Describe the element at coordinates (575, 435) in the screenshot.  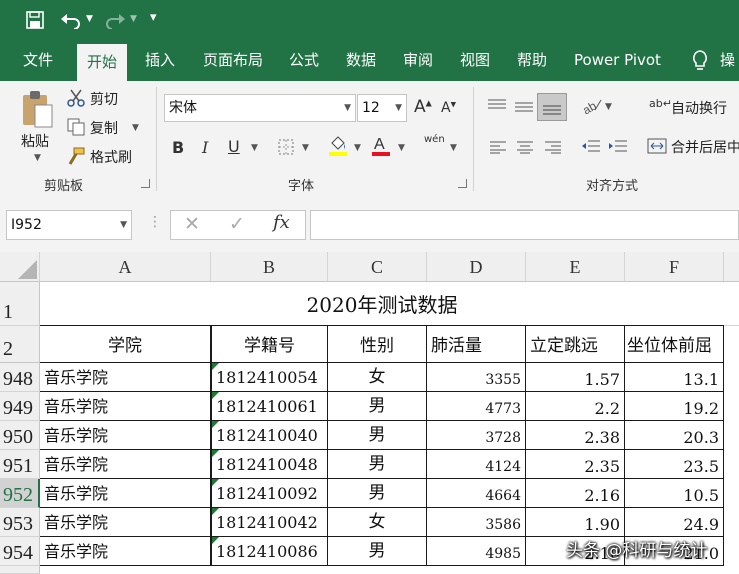
I see `cell-standing-jump: 2.38` at that location.